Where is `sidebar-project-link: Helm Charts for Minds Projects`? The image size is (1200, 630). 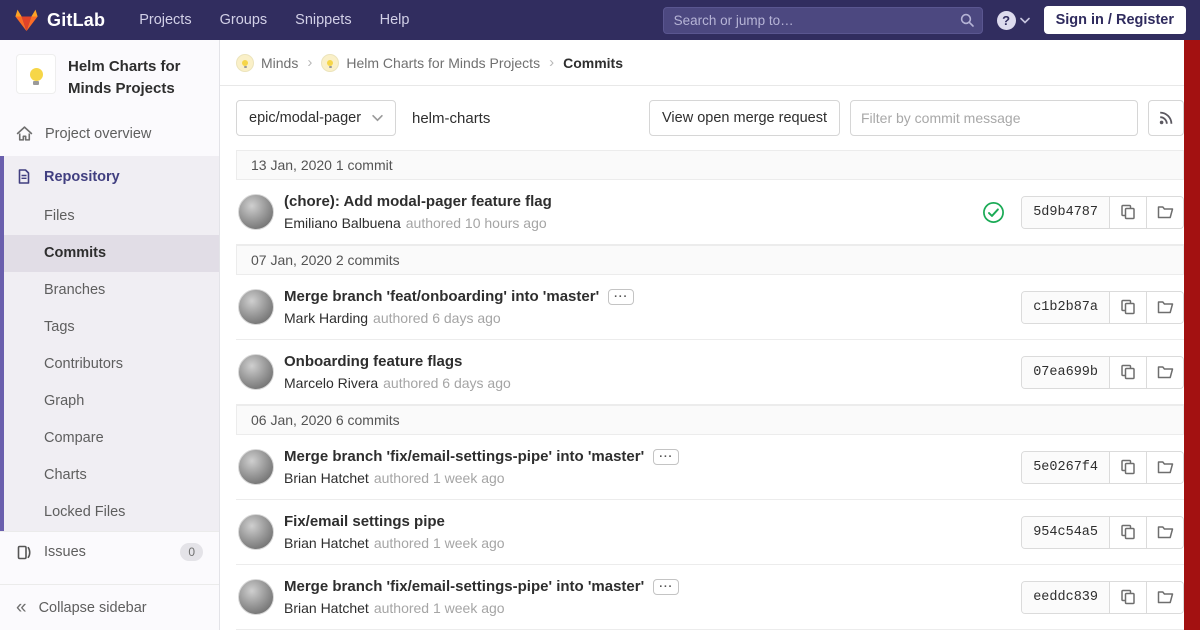
sidebar-project-link: Helm Charts for Minds Projects is located at coordinates (109, 76).